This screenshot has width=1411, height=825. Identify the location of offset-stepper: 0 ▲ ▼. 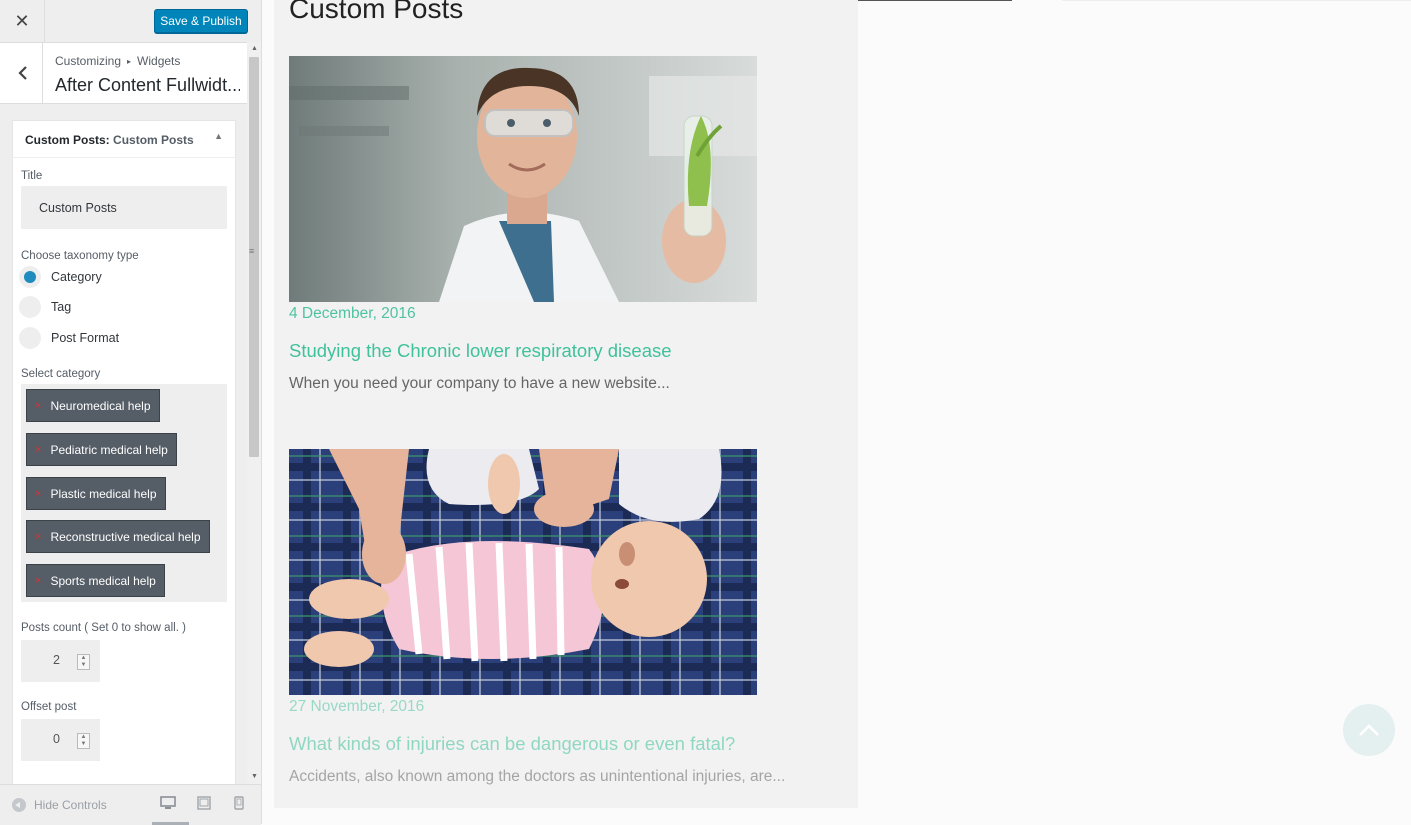
(60, 740).